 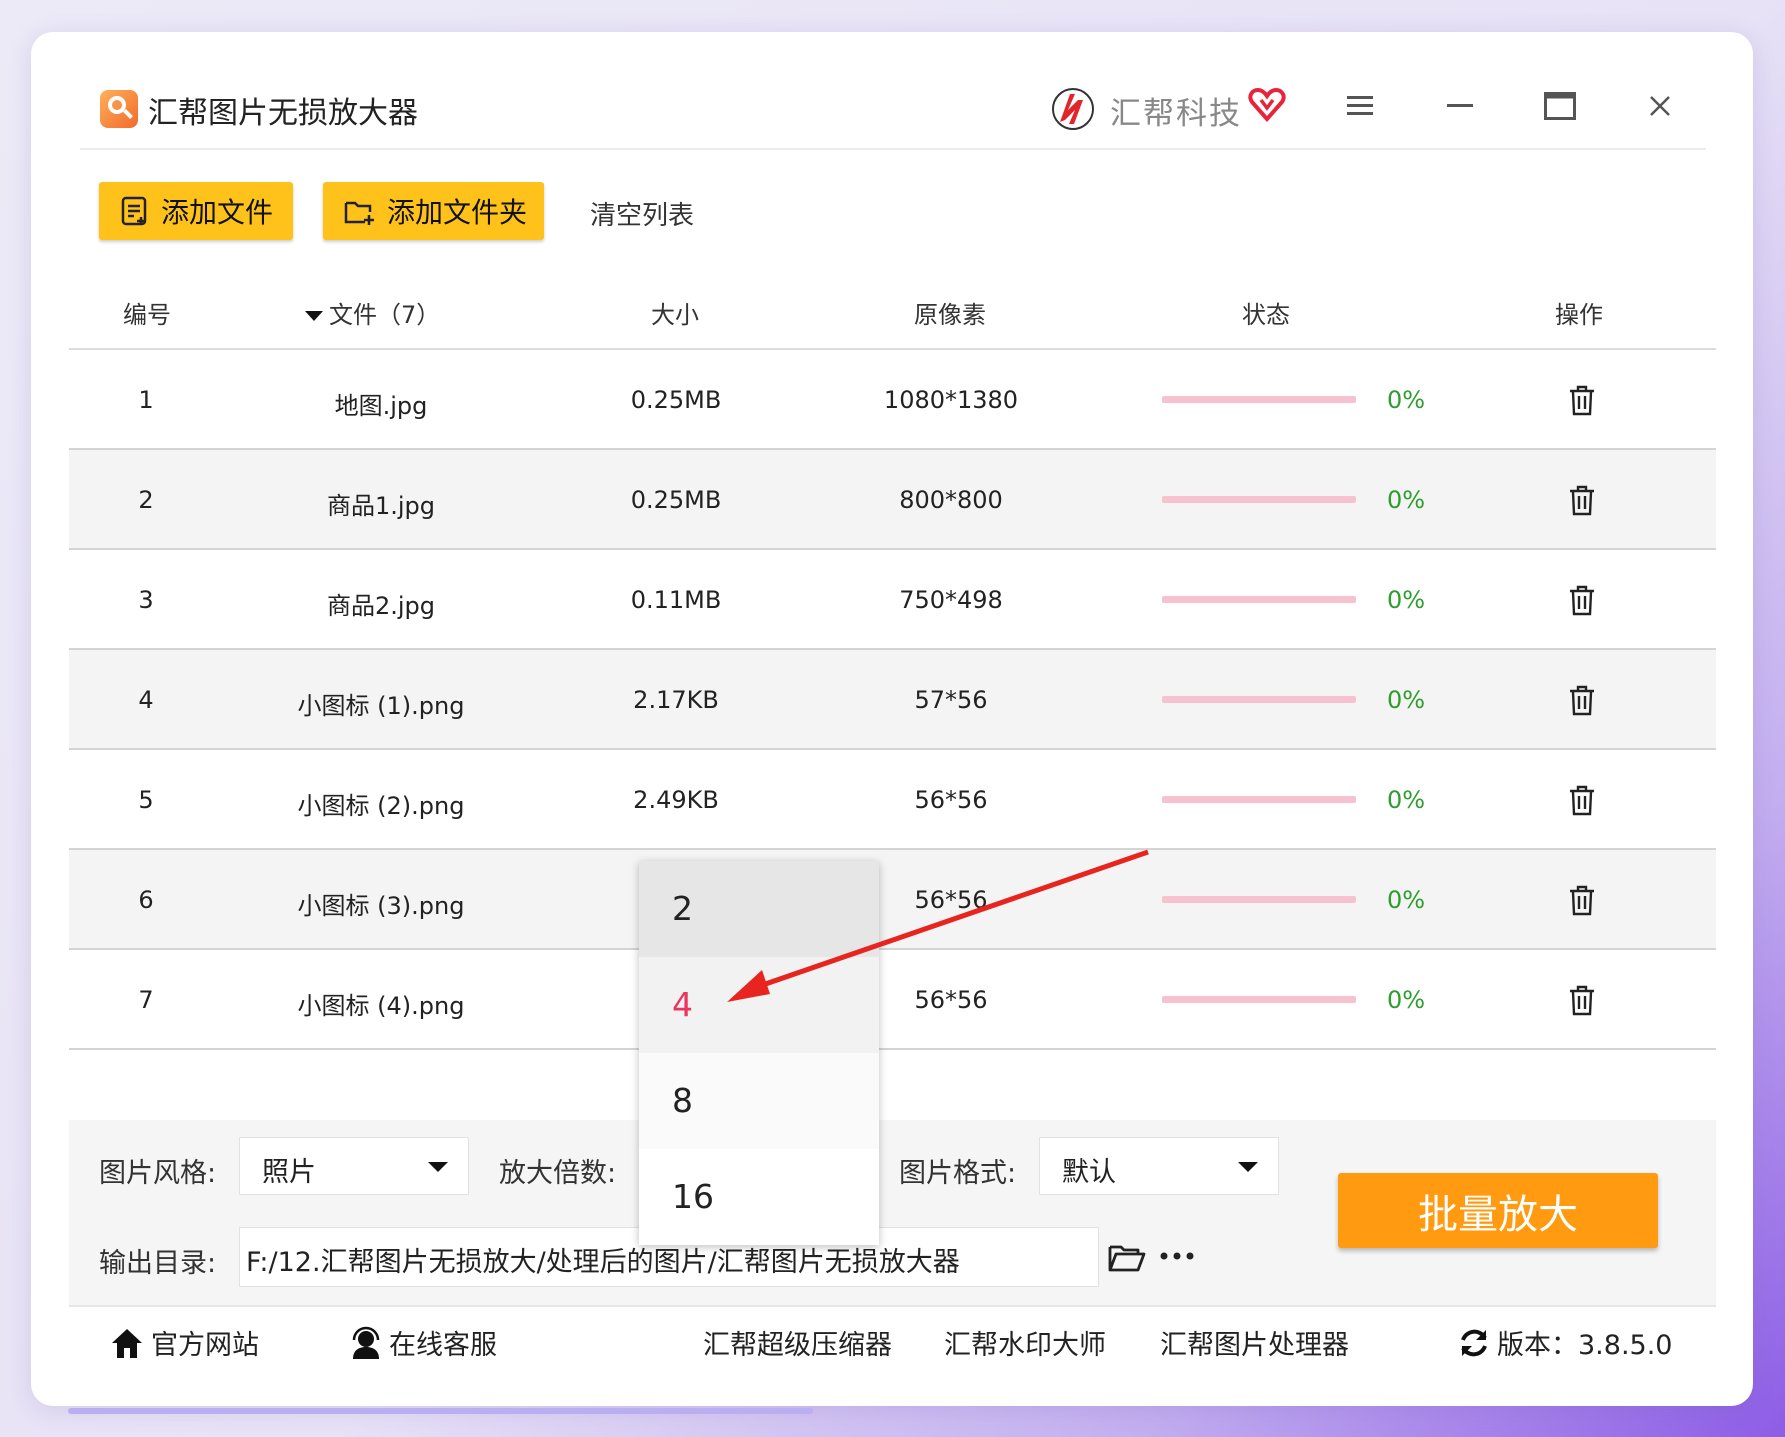 What do you see at coordinates (1460, 106) in the screenshot?
I see `minimize-icon` at bounding box center [1460, 106].